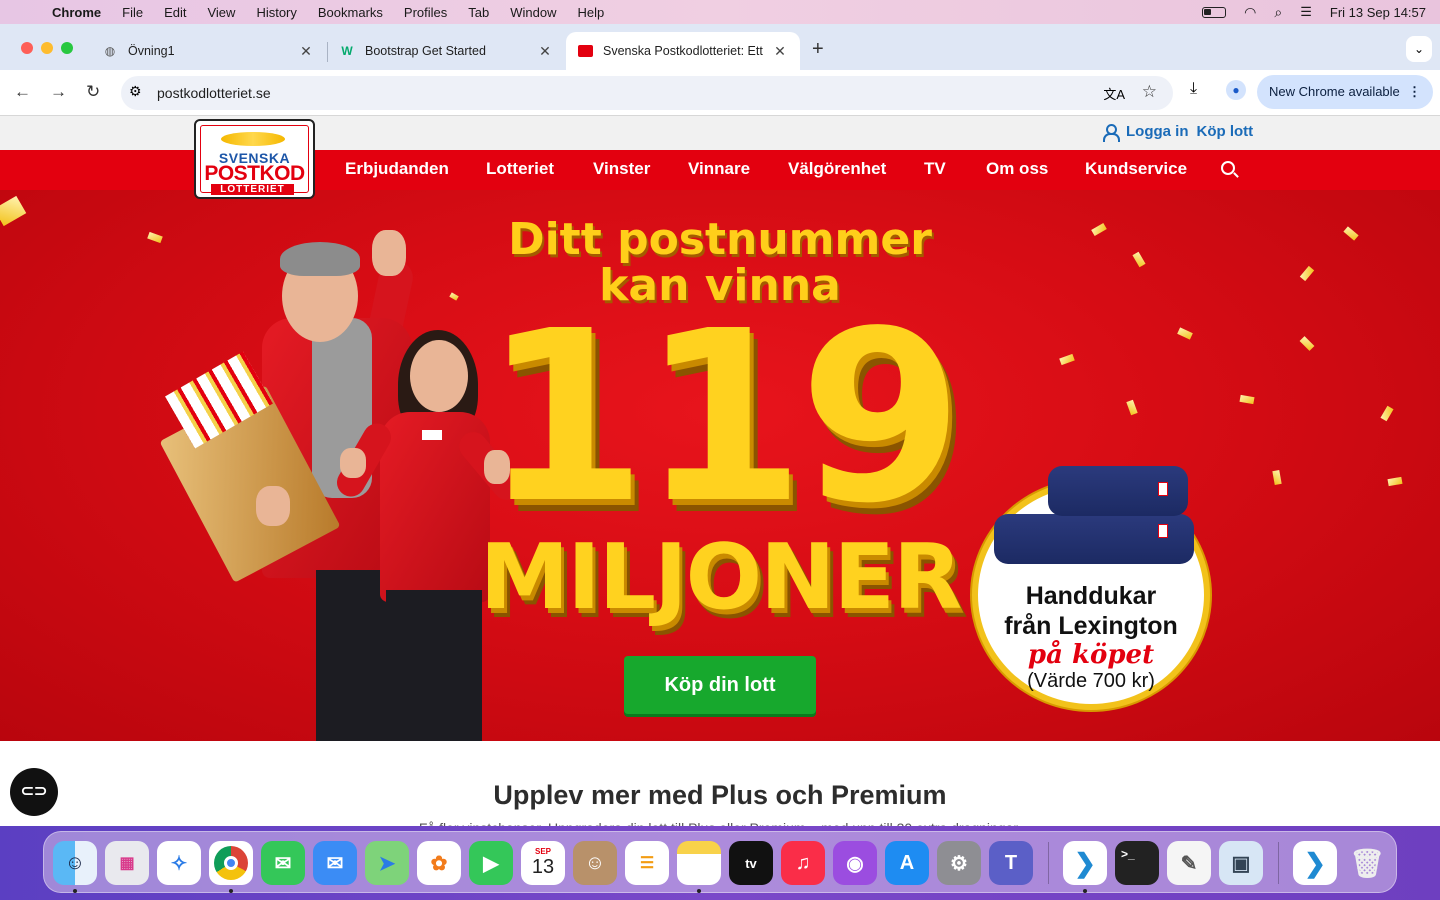 The height and width of the screenshot is (900, 1440). I want to click on chrome-menu-icon: ⋮, so click(1414, 92).